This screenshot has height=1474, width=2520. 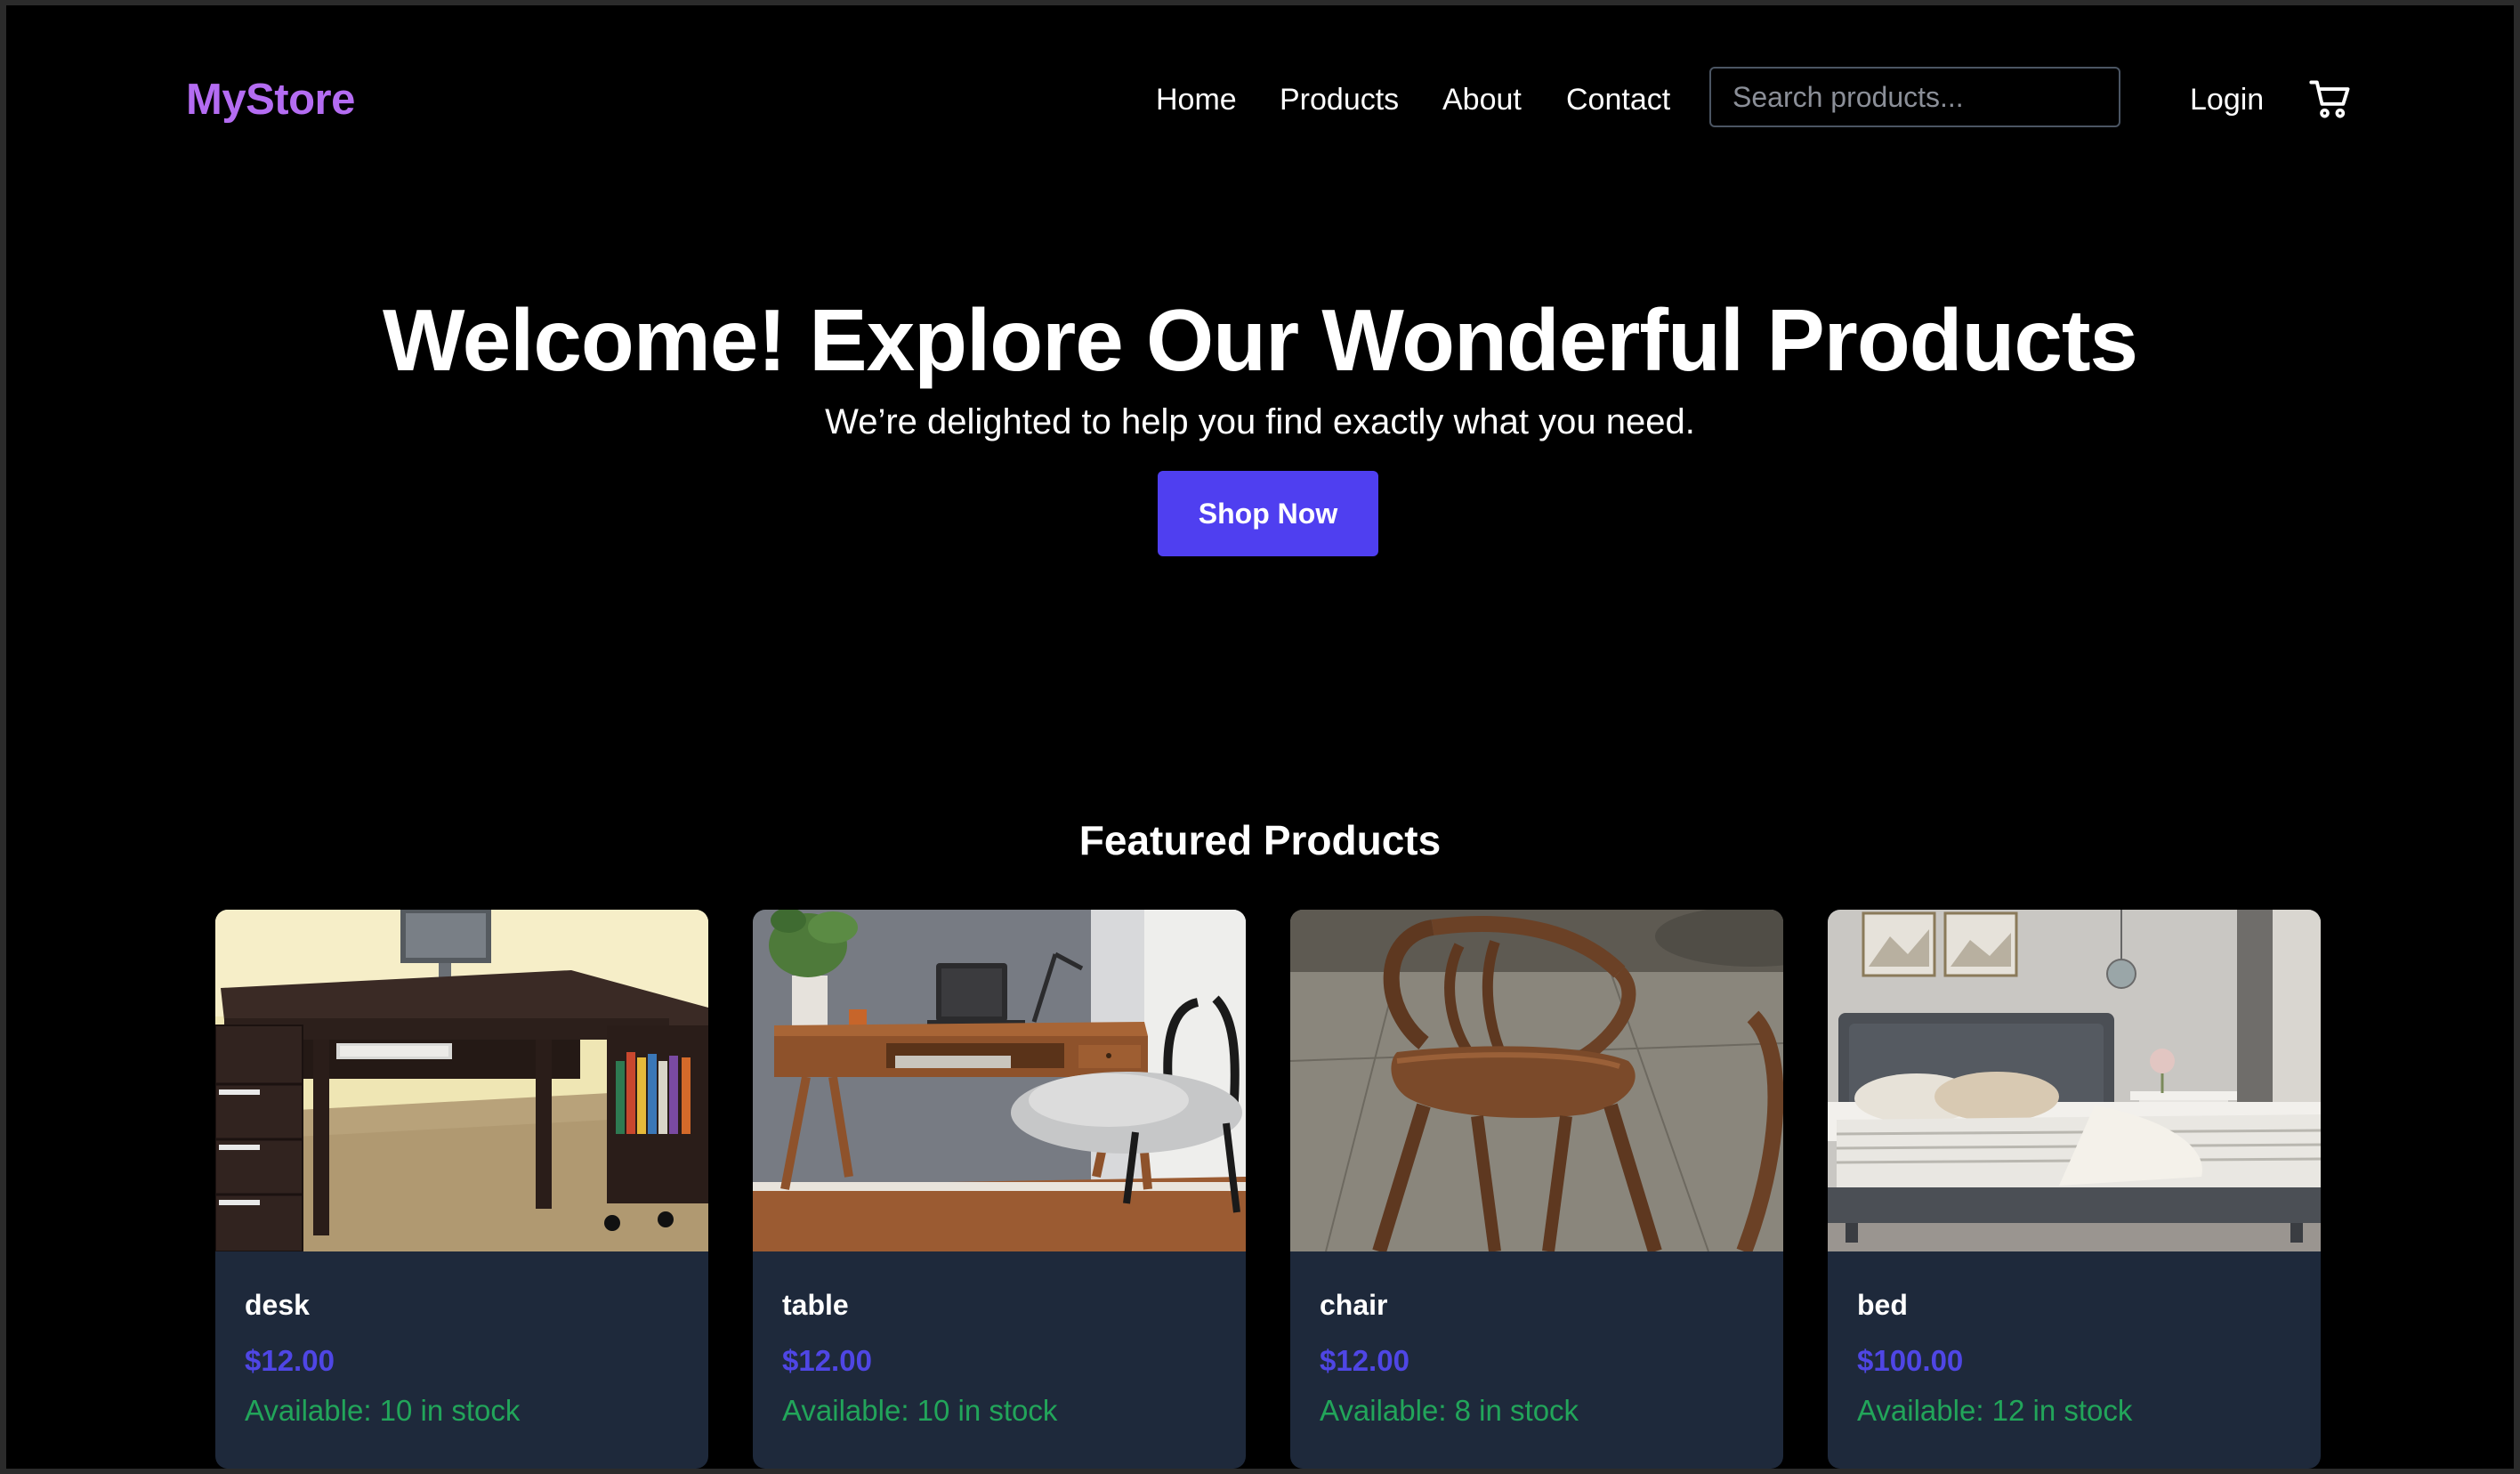 I want to click on store-logo: MyStore, so click(x=270, y=99).